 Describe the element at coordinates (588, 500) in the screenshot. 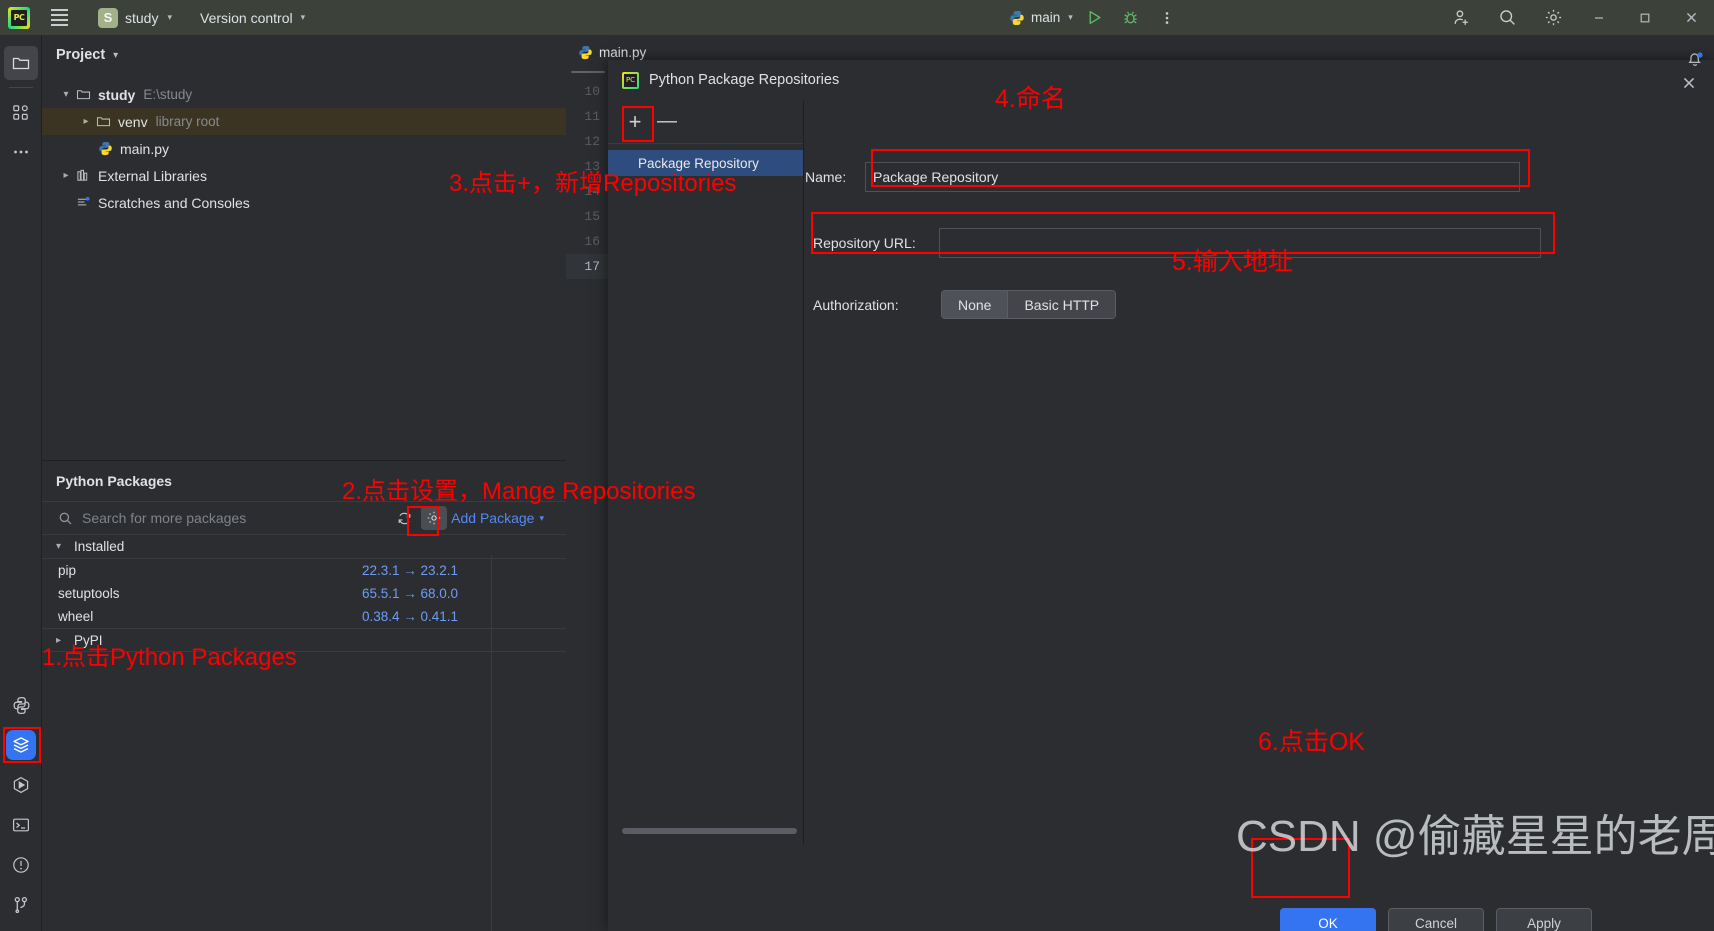

I see `editor-gutter: 10 11 12 13 14 15 16 17` at that location.